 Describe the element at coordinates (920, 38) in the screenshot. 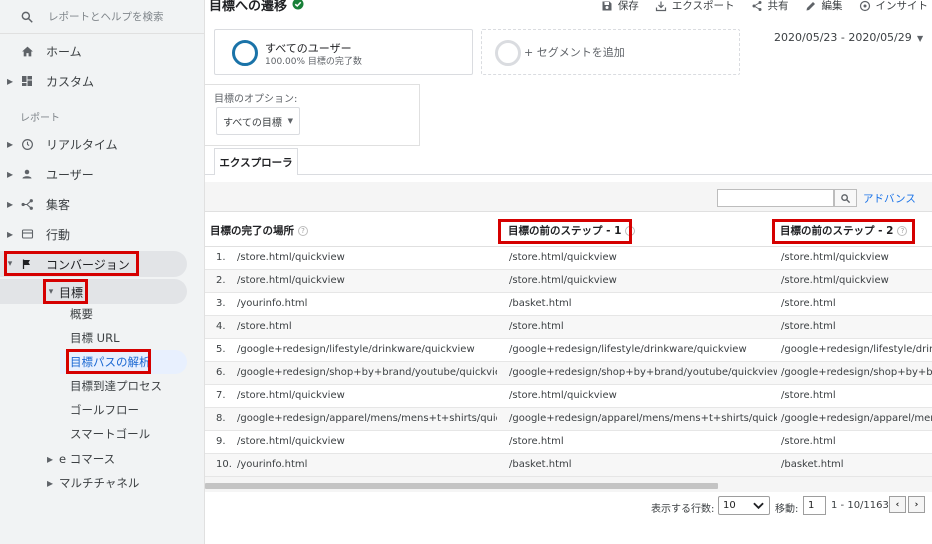

I see `chevron-down-icon: ▼` at that location.